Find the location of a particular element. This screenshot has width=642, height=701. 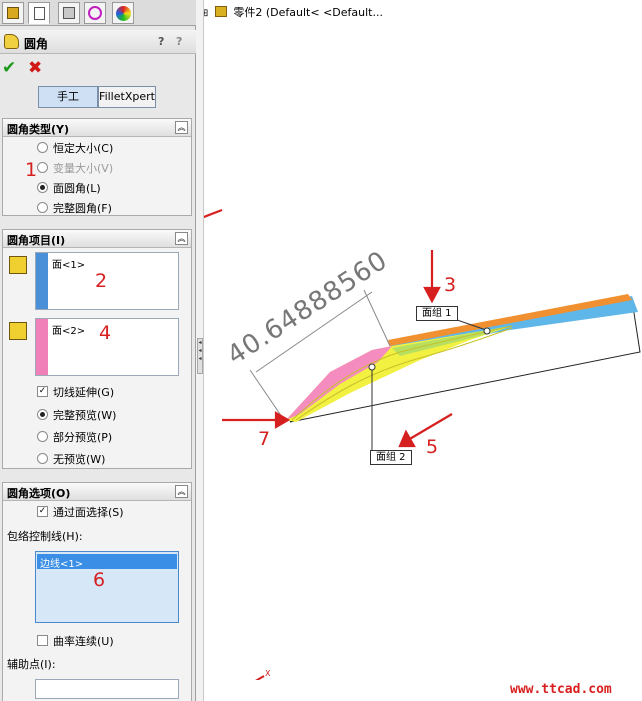

detail-help-icon: ? is located at coordinates (179, 41).